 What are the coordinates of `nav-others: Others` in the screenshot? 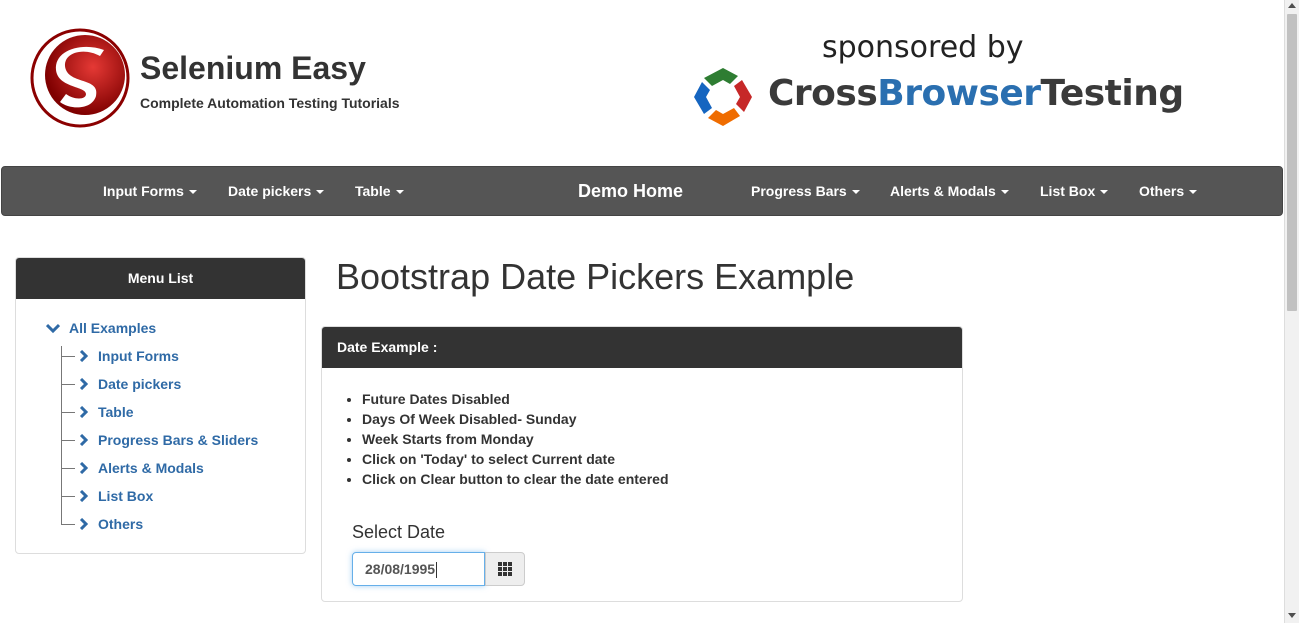 It's located at (1168, 191).